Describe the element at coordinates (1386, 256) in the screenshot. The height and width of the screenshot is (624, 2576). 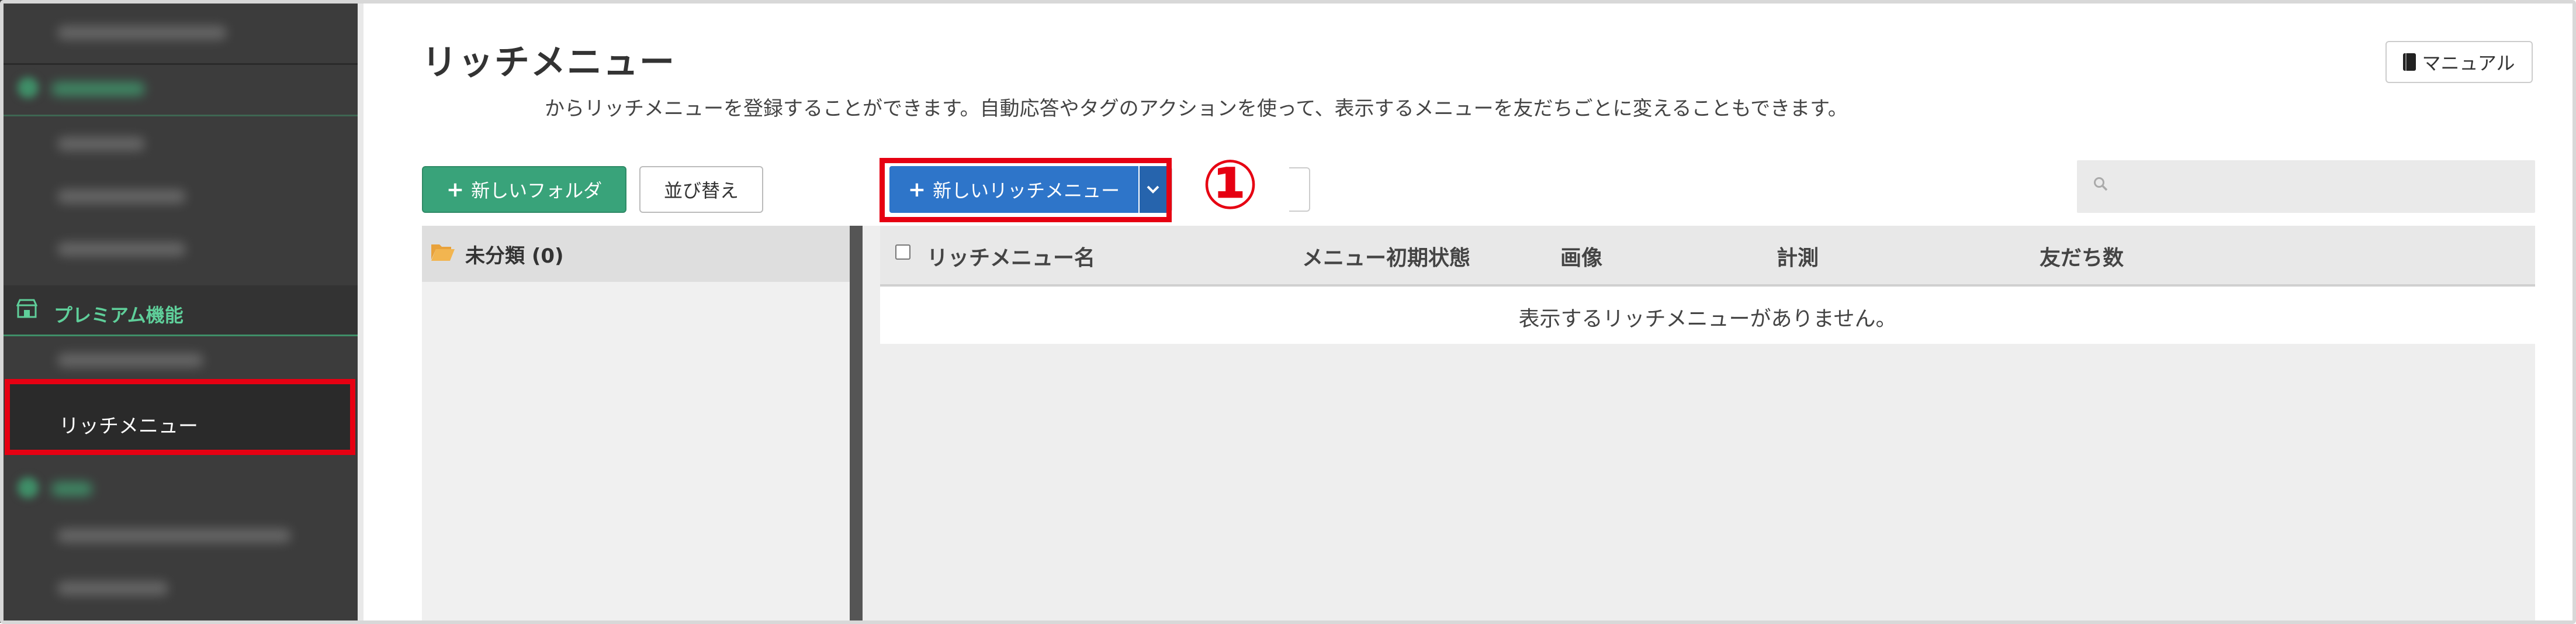
I see `column-header-initial-state: メニュー初期状態` at that location.